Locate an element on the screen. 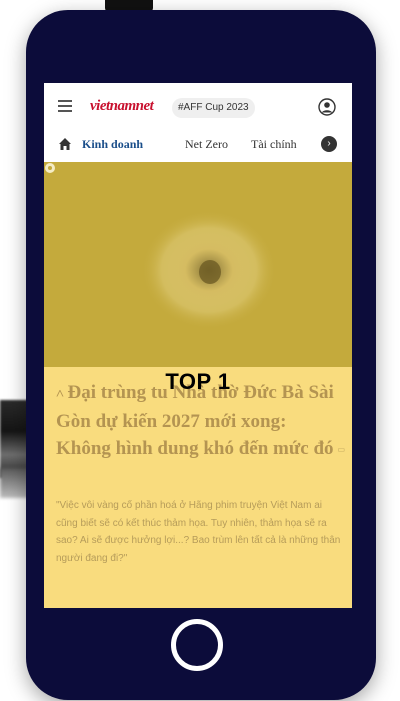 Image resolution: width=400 pixels, height=701 pixels. site-logo: vietnamnet is located at coordinates (122, 106).